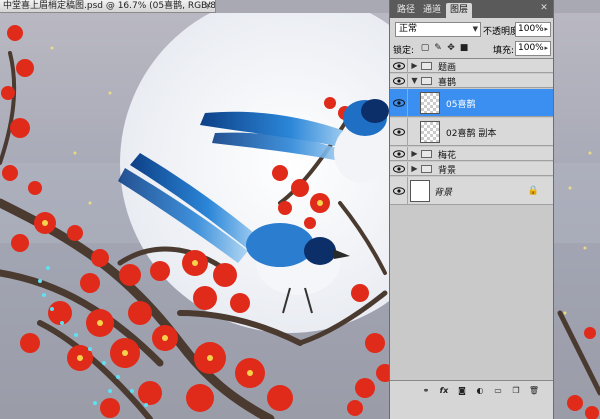  I want to click on lock-position-icon: ✥, so click(451, 48).